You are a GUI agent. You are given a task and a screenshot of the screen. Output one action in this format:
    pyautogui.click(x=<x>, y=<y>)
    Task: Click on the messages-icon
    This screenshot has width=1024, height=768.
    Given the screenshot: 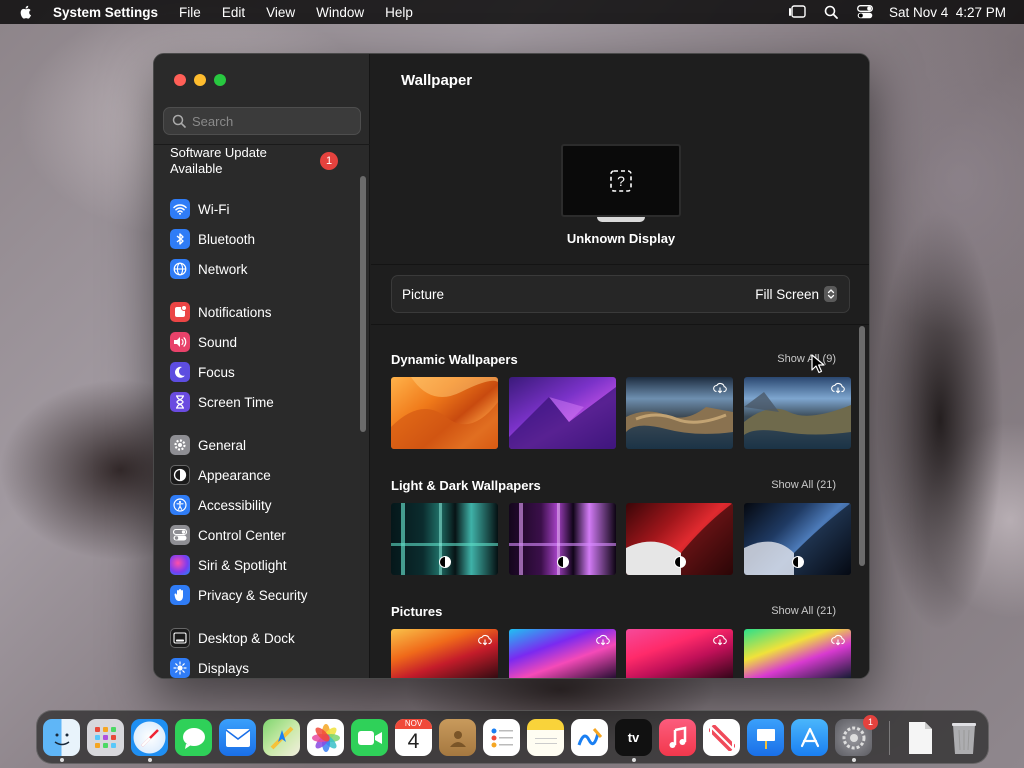 What is the action you would take?
    pyautogui.click(x=193, y=737)
    